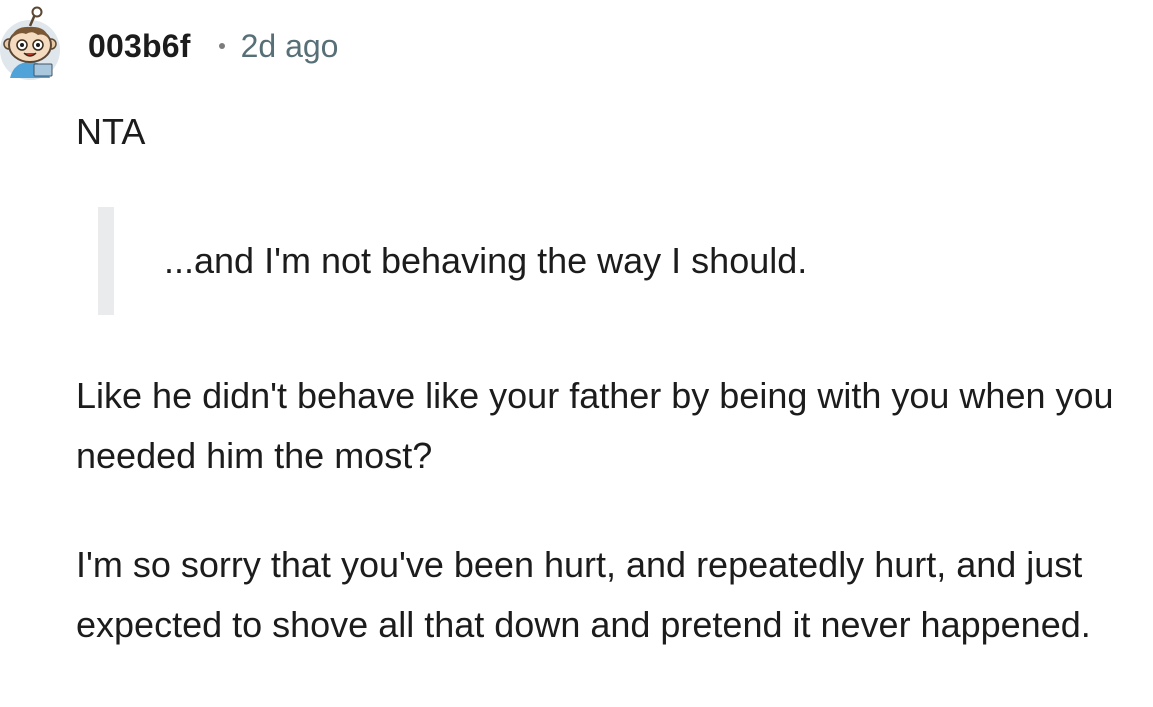  I want to click on comment-paragraph-verdict: NTA, so click(111, 131).